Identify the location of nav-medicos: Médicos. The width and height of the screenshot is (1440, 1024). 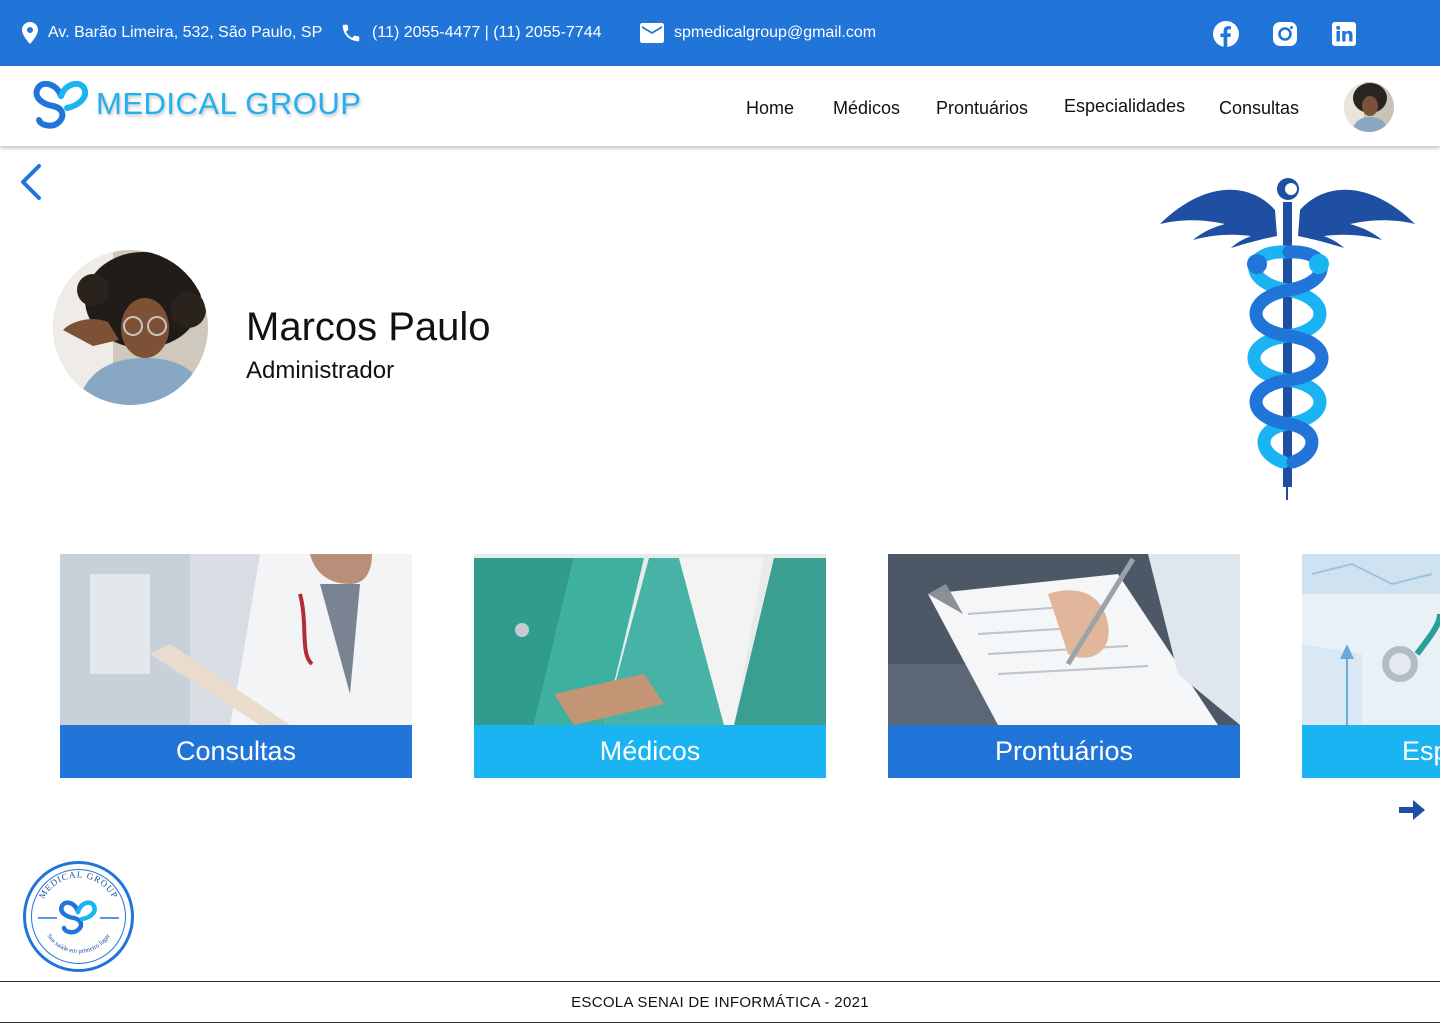
(866, 108).